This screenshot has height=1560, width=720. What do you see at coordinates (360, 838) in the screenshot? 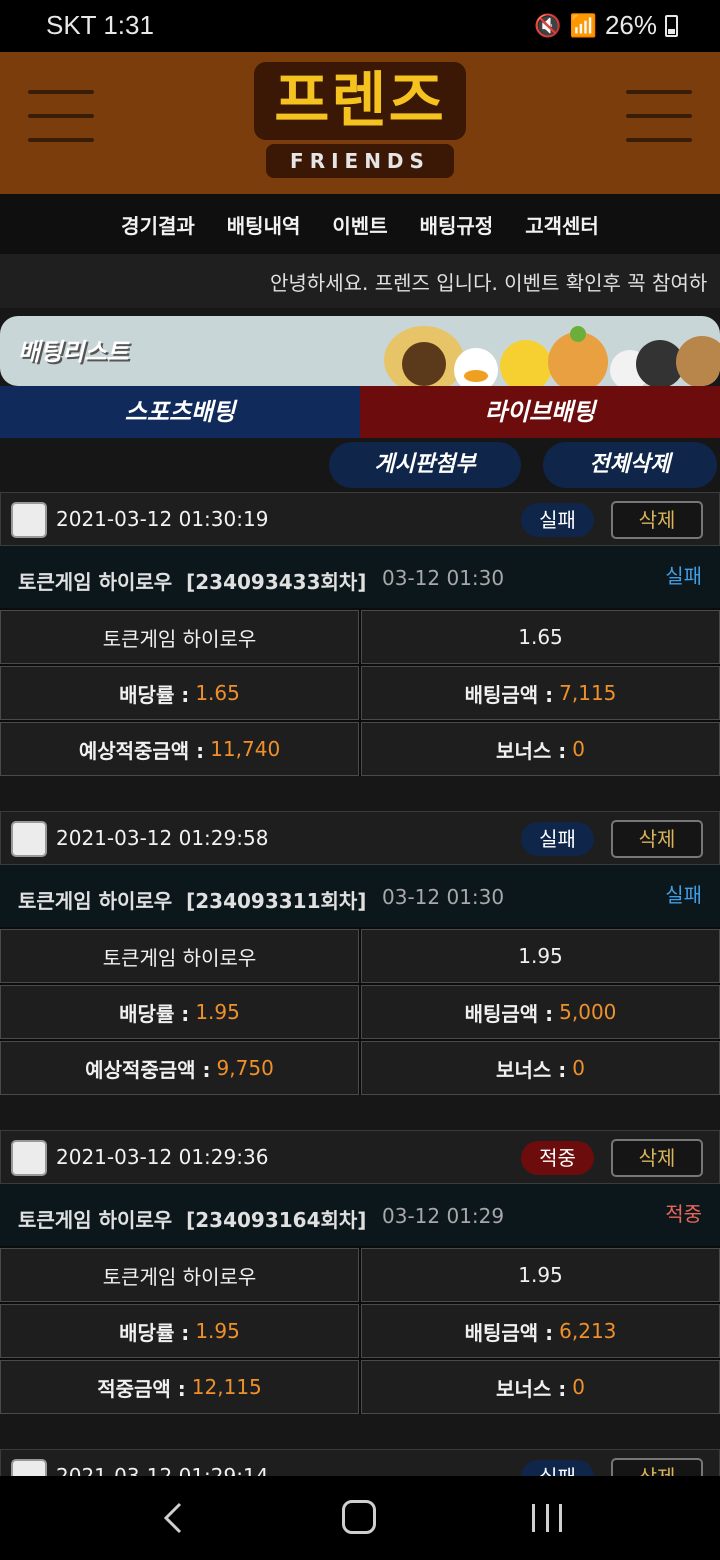
I see `bet-card-header: 2021-03-12 01:29:58 실패 삭제` at bounding box center [360, 838].